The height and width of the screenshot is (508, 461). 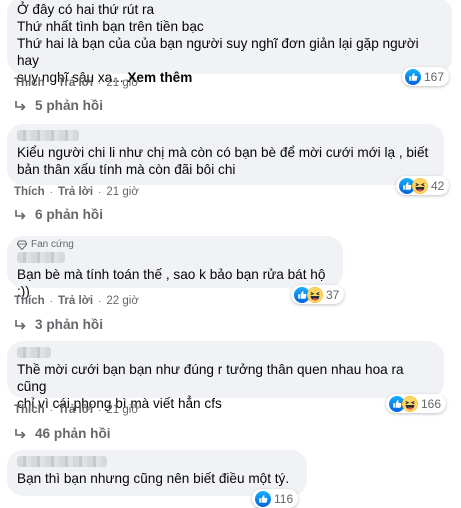 I want to click on view-replies-button: 6 phản hồi, so click(x=58, y=214).